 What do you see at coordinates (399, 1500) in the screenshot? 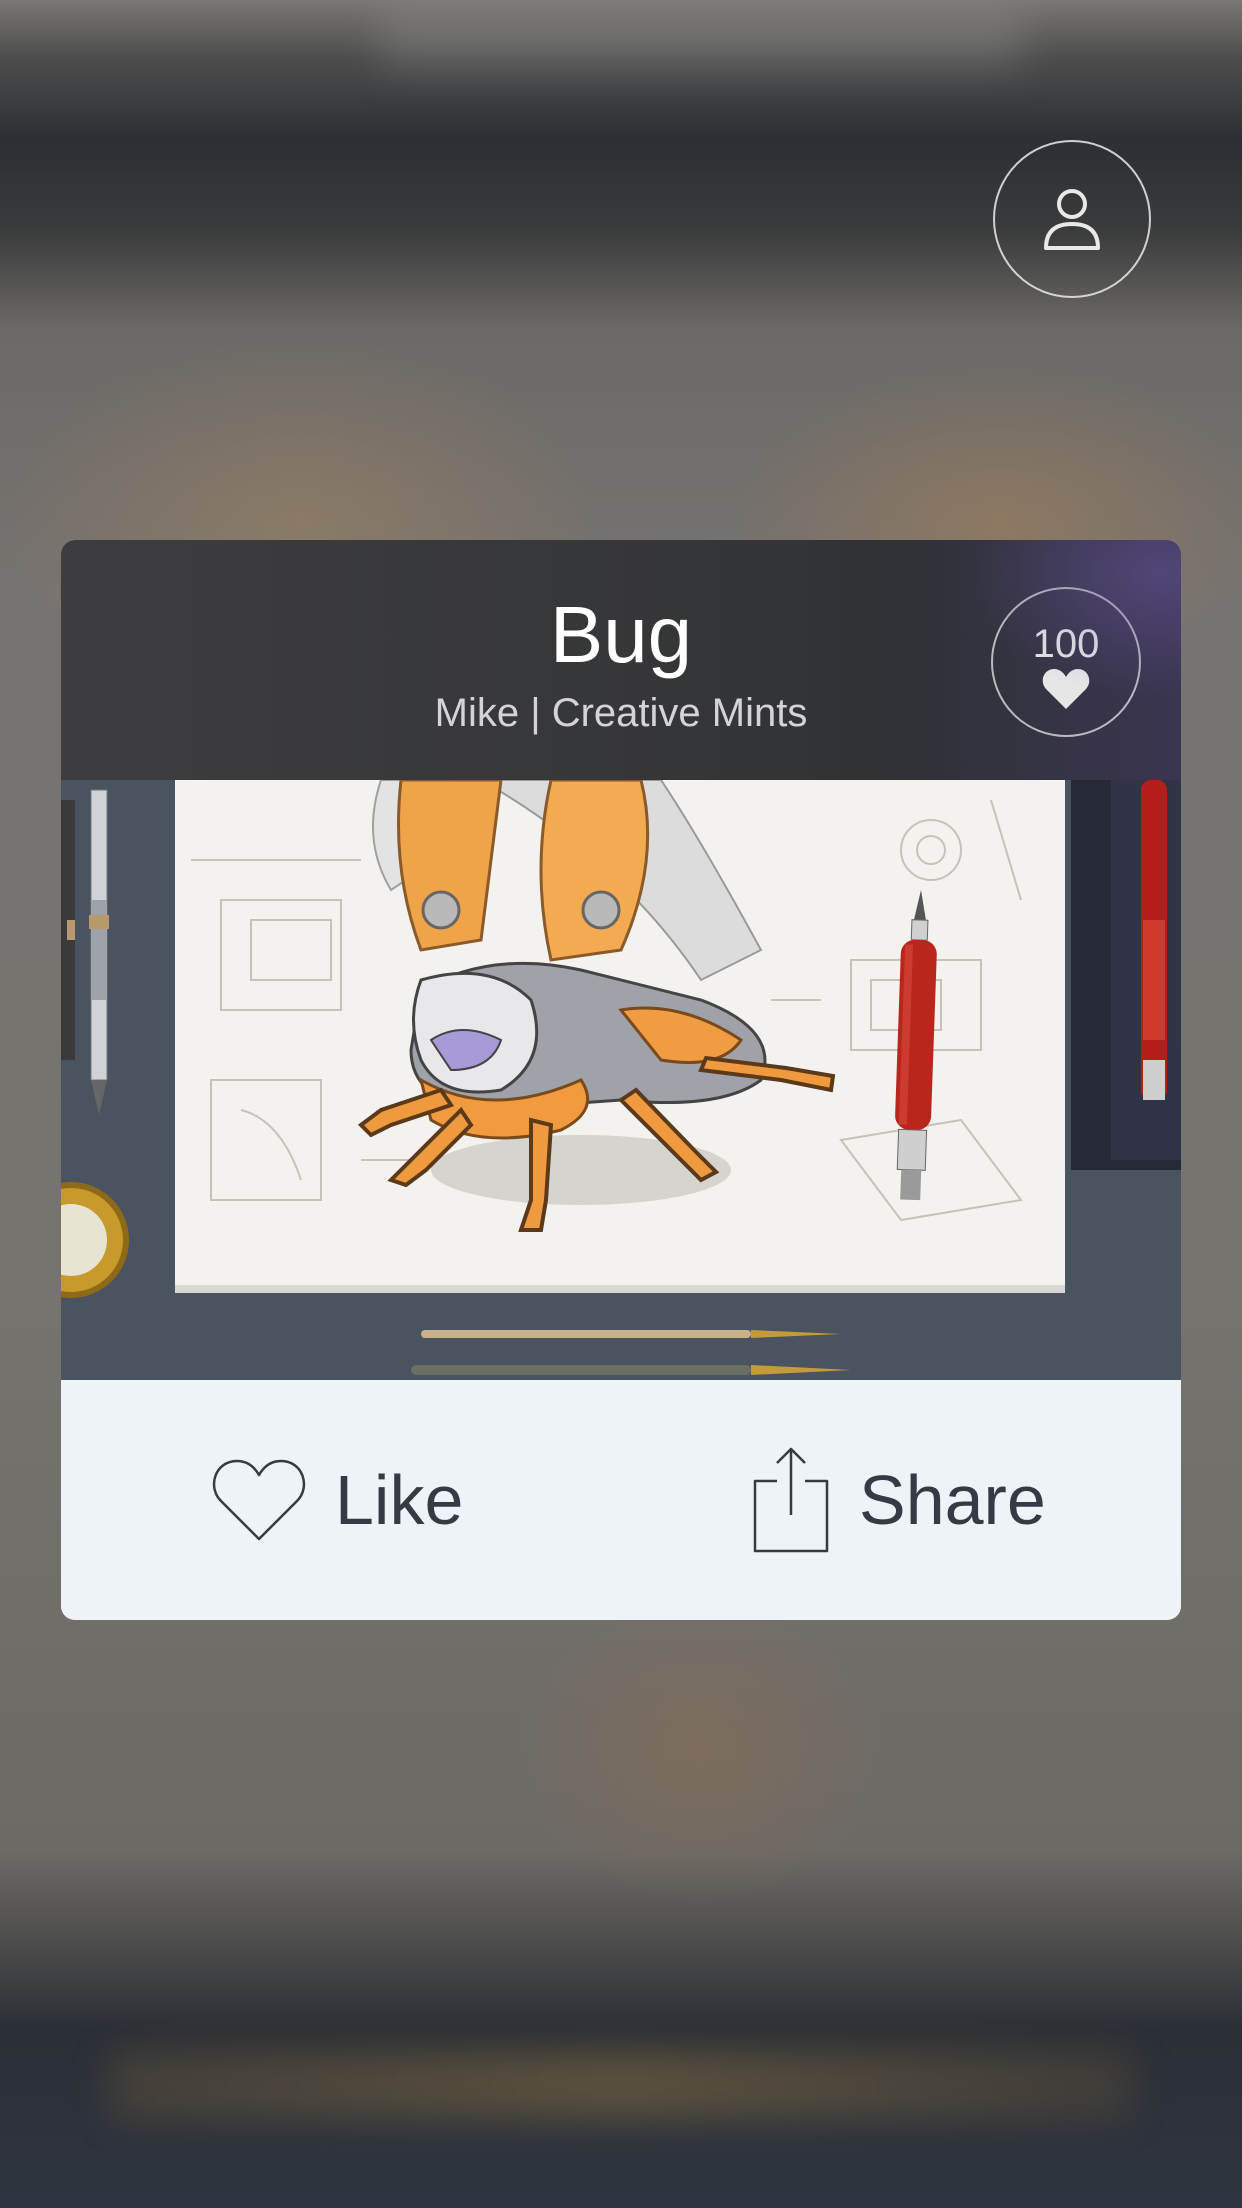
I see `like-label: Like` at bounding box center [399, 1500].